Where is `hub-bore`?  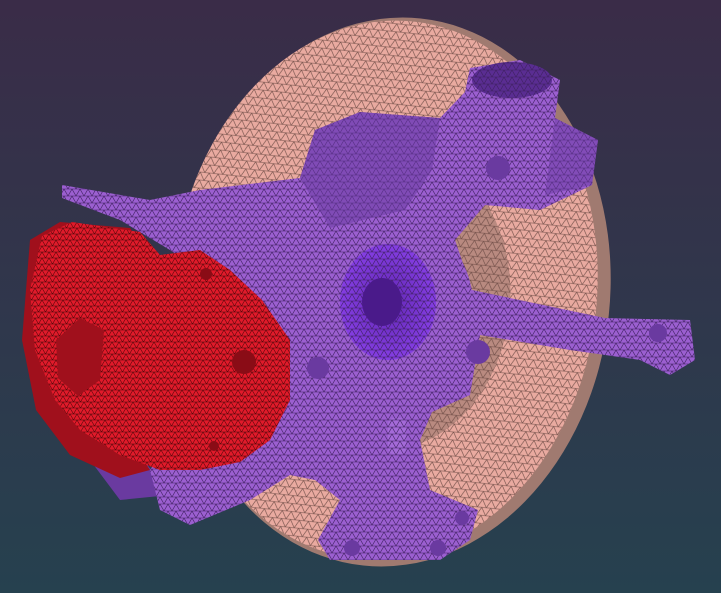 hub-bore is located at coordinates (382, 302).